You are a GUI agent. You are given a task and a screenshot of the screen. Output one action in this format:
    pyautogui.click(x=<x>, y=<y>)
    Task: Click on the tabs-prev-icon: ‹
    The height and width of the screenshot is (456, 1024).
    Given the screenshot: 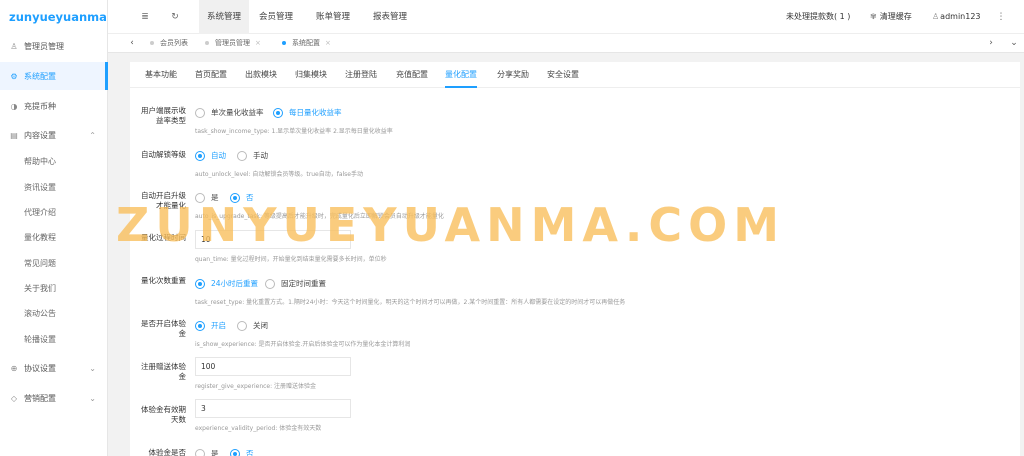 What is the action you would take?
    pyautogui.click(x=132, y=43)
    